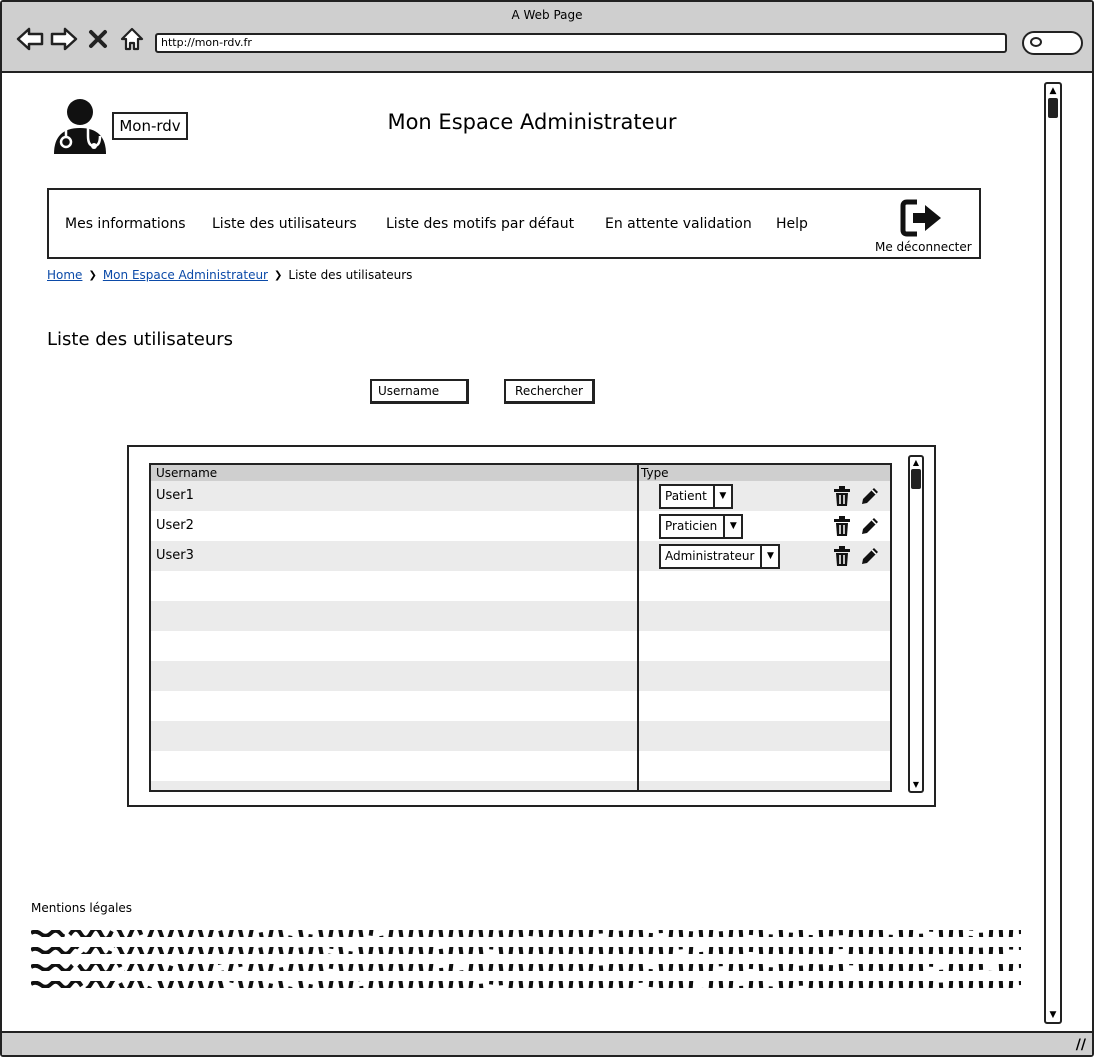 The image size is (1094, 1057). What do you see at coordinates (792, 224) in the screenshot?
I see `nav-item-help: Help` at bounding box center [792, 224].